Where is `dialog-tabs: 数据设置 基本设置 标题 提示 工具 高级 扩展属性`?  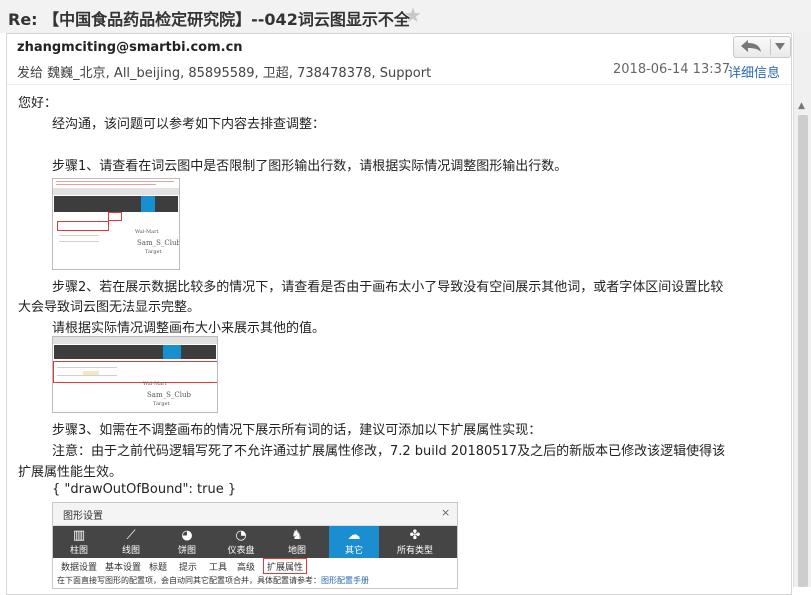
dialog-tabs: 数据设置 基本设置 标题 提示 工具 高级 扩展属性 is located at coordinates (255, 566).